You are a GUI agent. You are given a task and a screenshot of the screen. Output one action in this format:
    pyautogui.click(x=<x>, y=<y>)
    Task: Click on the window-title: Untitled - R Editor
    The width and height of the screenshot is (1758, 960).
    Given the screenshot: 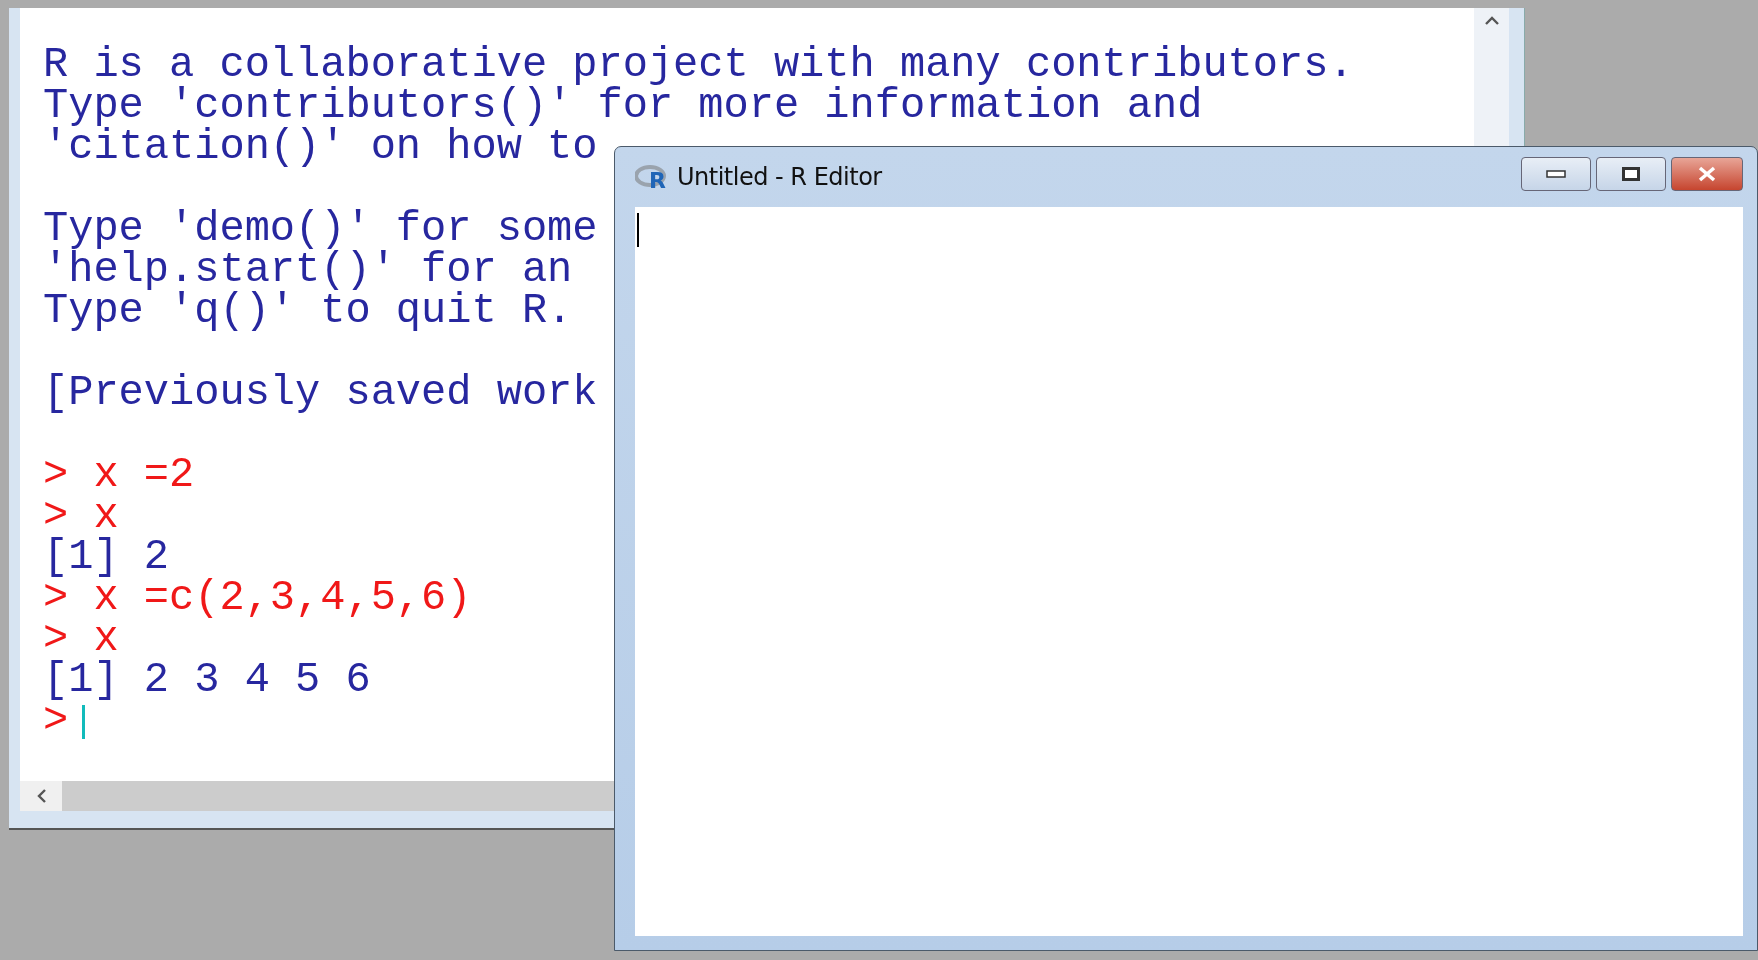 What is the action you would take?
    pyautogui.click(x=779, y=177)
    